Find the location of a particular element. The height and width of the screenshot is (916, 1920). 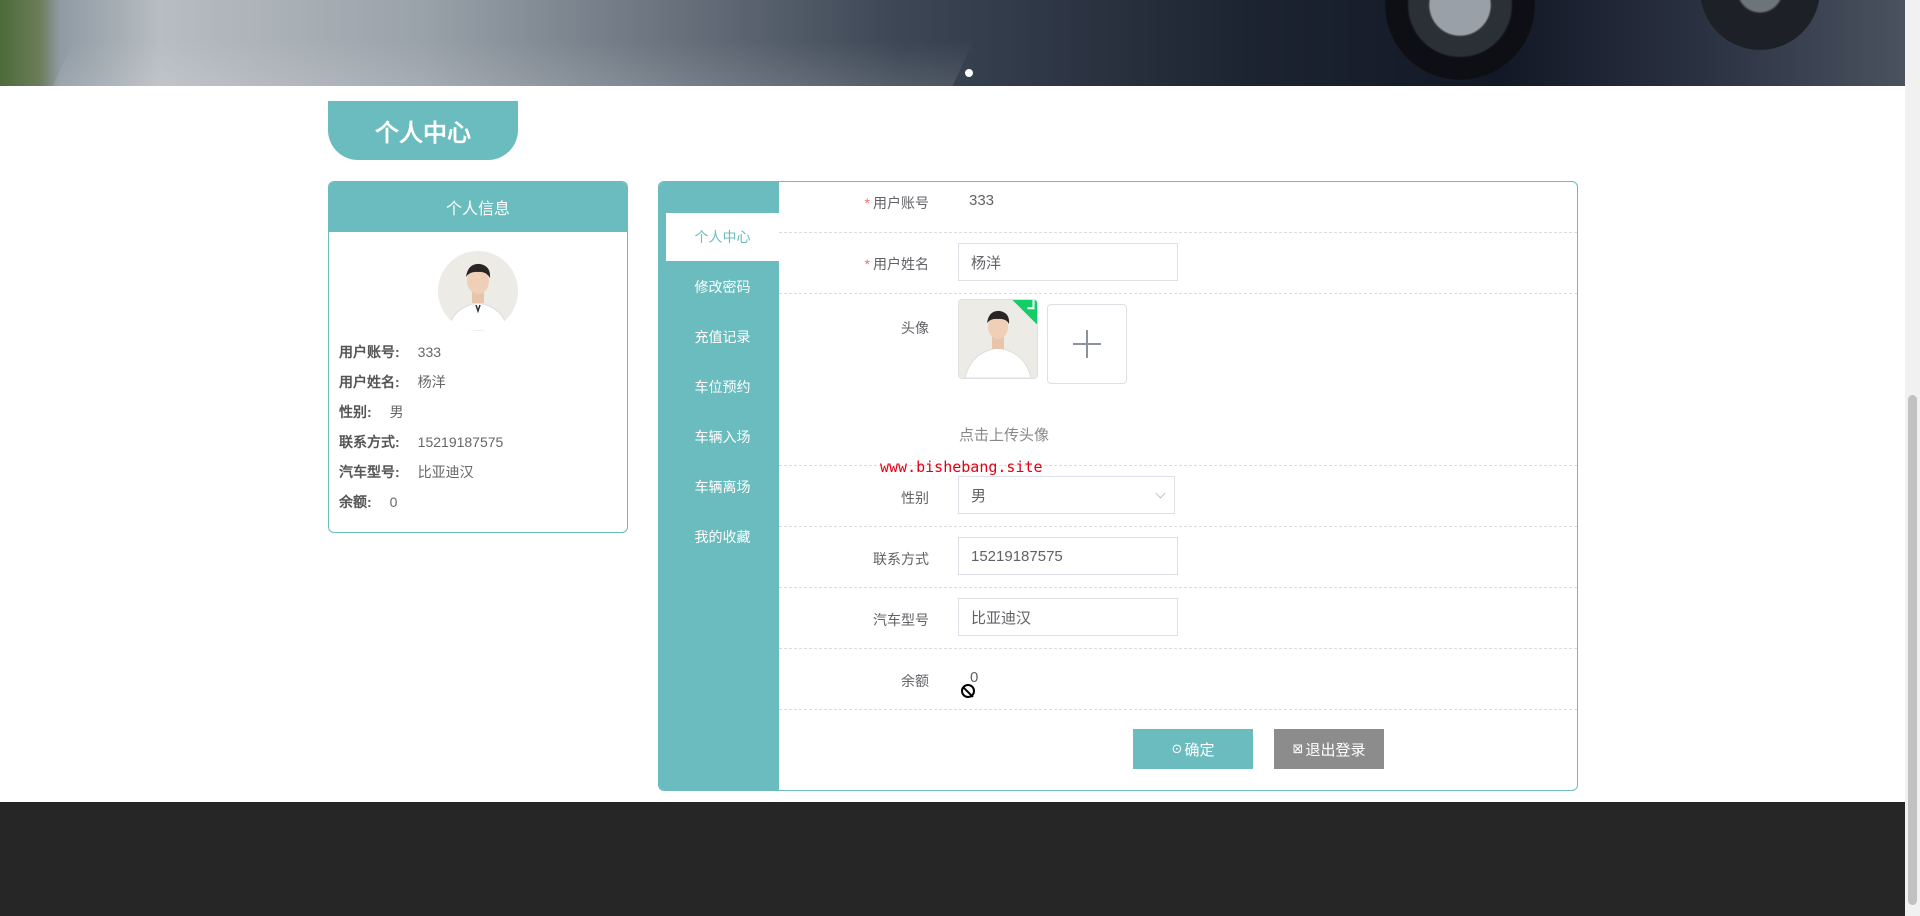

info-value: 杨洋 is located at coordinates (431, 382).